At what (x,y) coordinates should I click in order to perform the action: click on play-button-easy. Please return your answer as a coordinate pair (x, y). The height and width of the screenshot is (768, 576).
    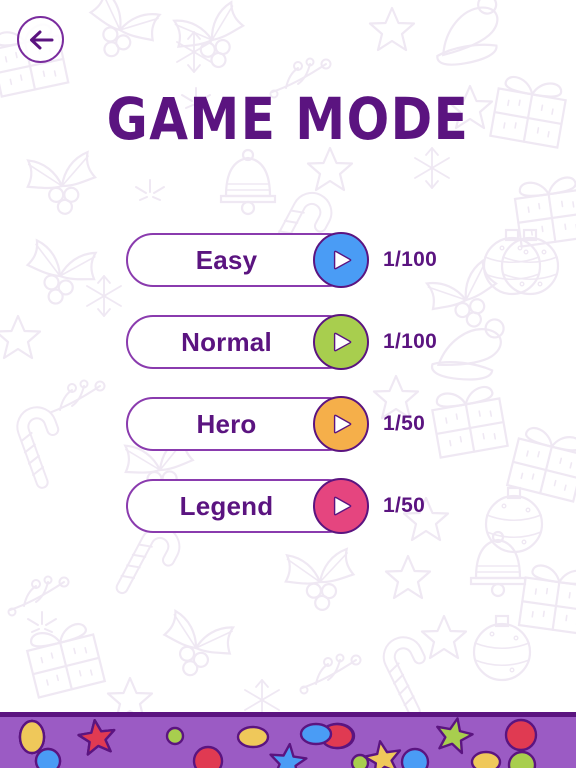
    Looking at the image, I should click on (341, 260).